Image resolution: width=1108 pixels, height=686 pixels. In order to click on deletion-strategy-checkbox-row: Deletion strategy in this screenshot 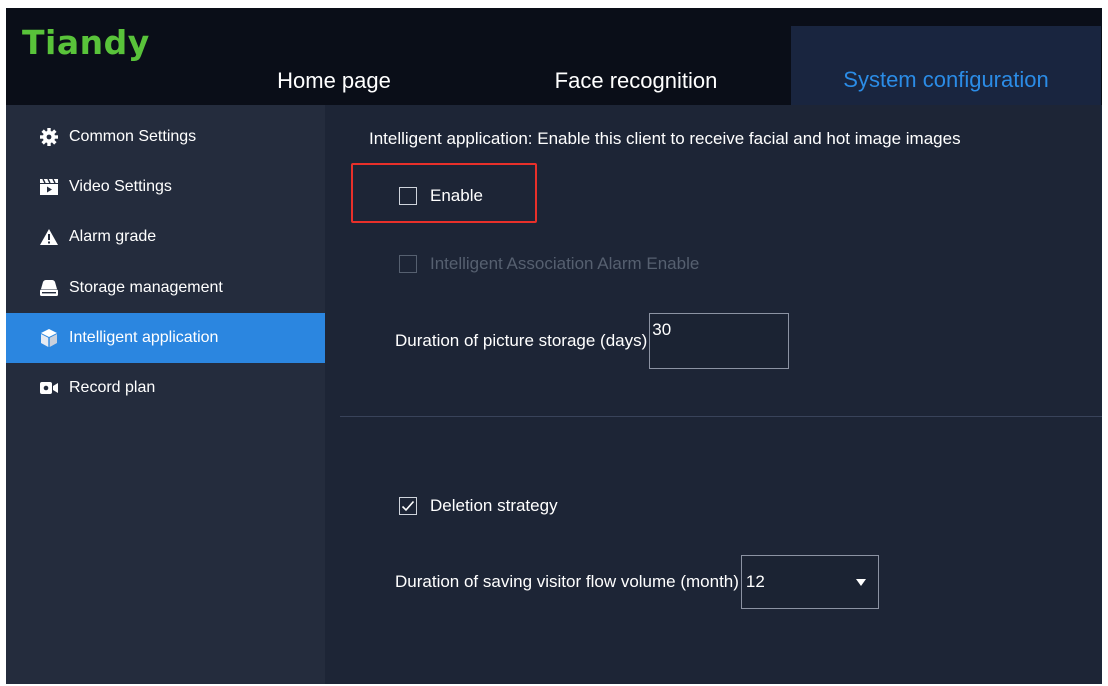, I will do `click(478, 506)`.